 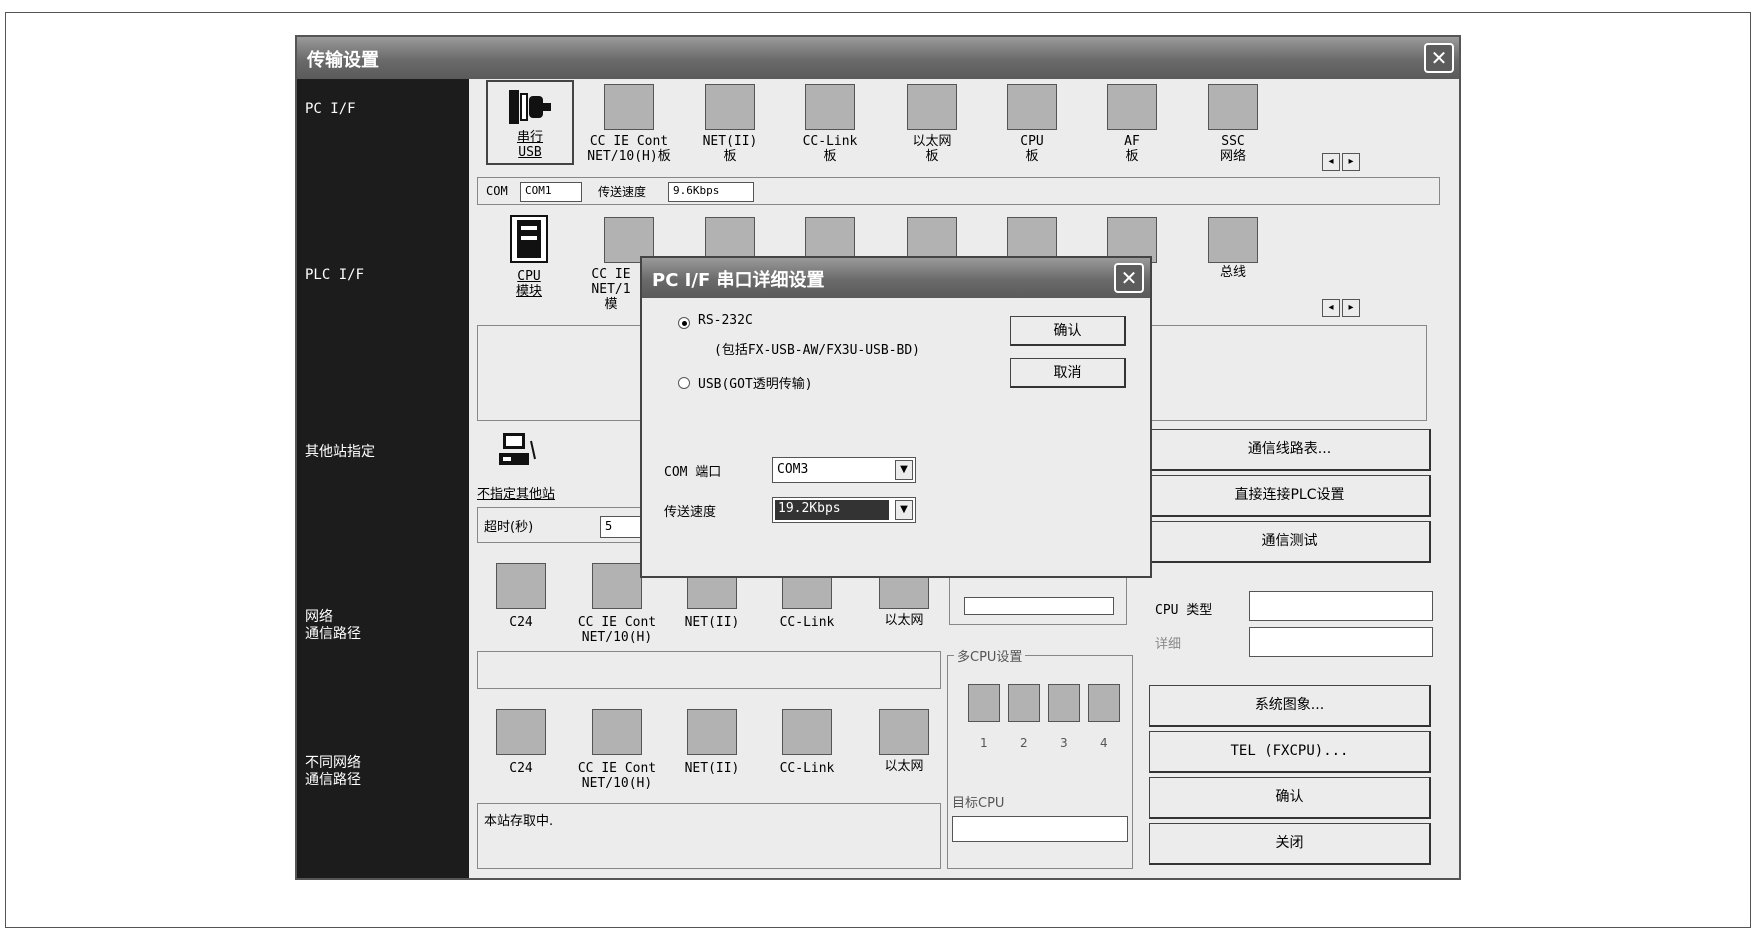 I want to click on pc-if-ccie-board-button, so click(x=629, y=107).